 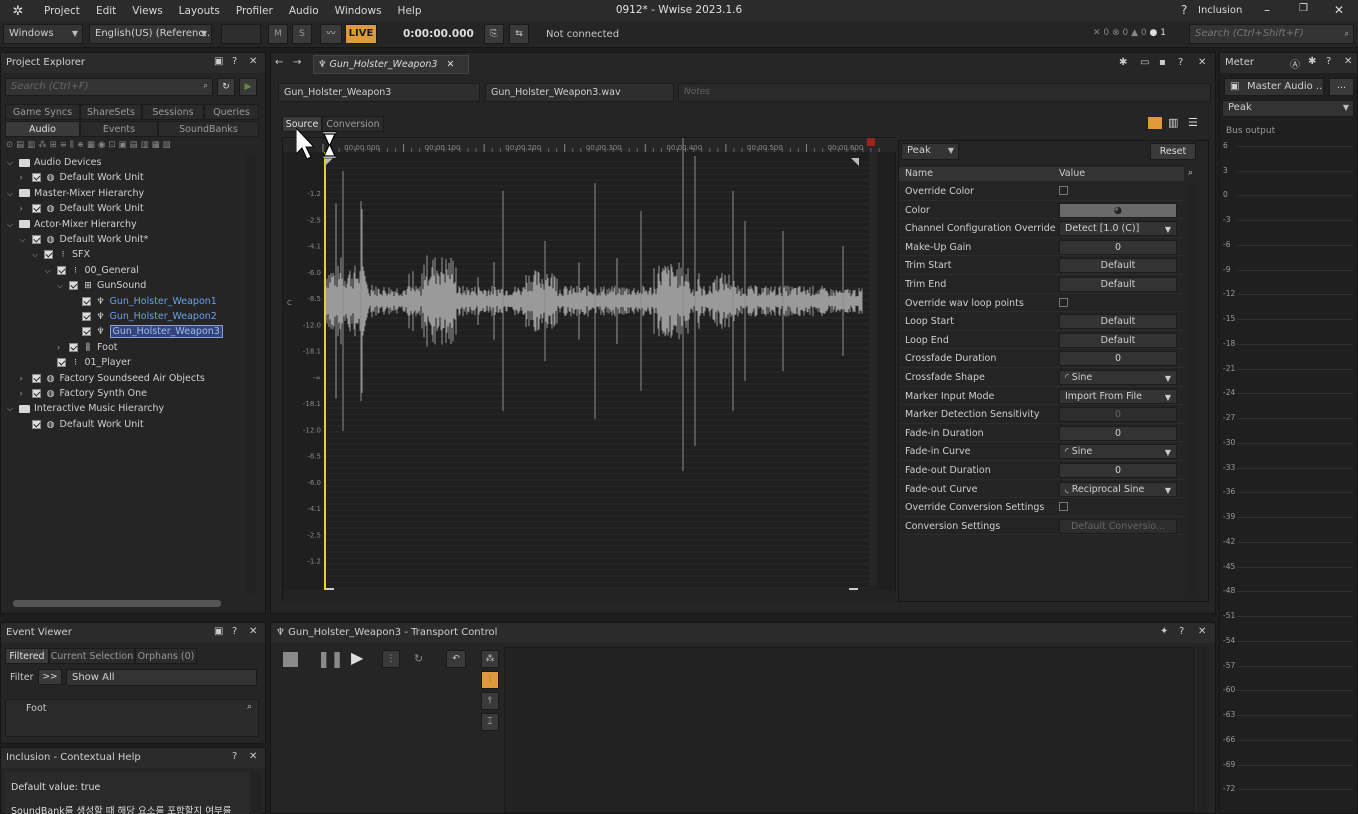 What do you see at coordinates (579, 92) in the screenshot?
I see `source-file-field: Gun_Holster_Weapon3.wav` at bounding box center [579, 92].